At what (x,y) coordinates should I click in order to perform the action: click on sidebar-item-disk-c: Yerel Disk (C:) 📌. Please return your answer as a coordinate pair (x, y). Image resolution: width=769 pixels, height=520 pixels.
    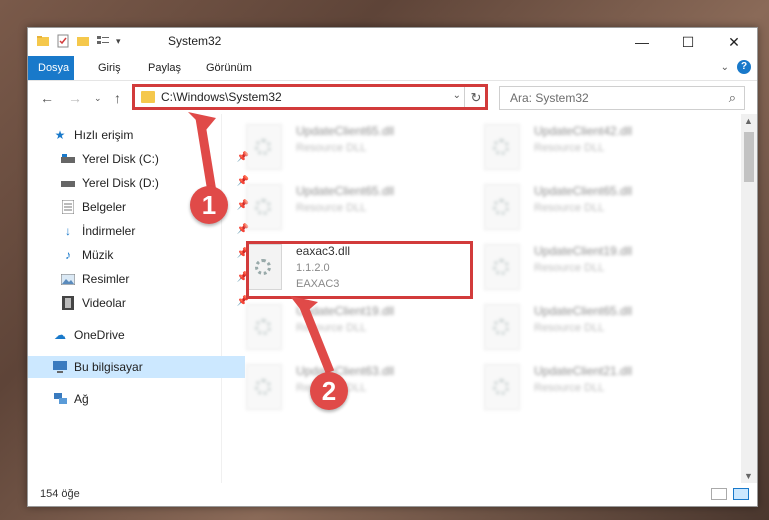
    Looking at the image, I should click on (140, 159).